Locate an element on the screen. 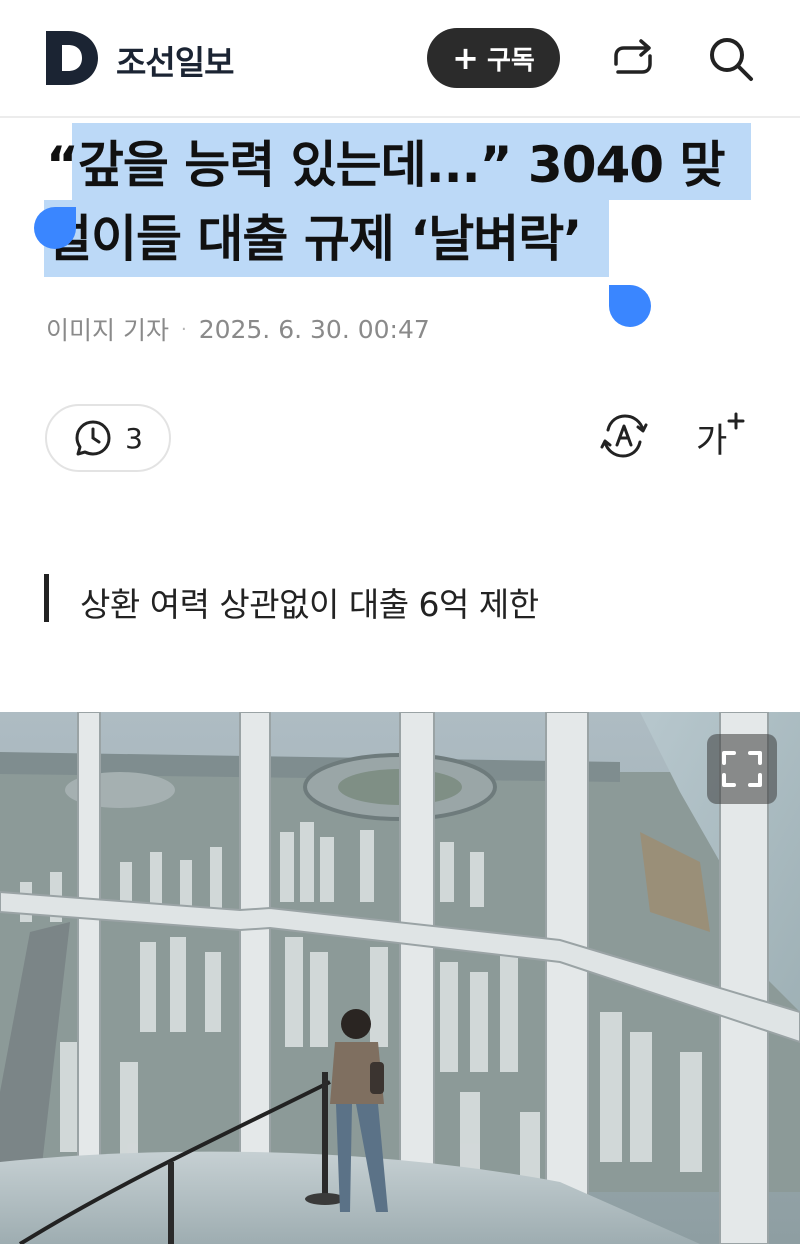  font-size-icon: 가 is located at coordinates (720, 436).